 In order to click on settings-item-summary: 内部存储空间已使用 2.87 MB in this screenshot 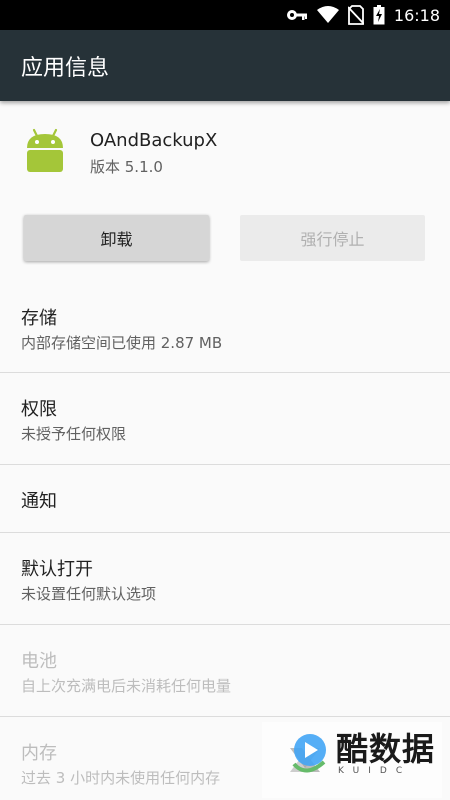, I will do `click(122, 343)`.